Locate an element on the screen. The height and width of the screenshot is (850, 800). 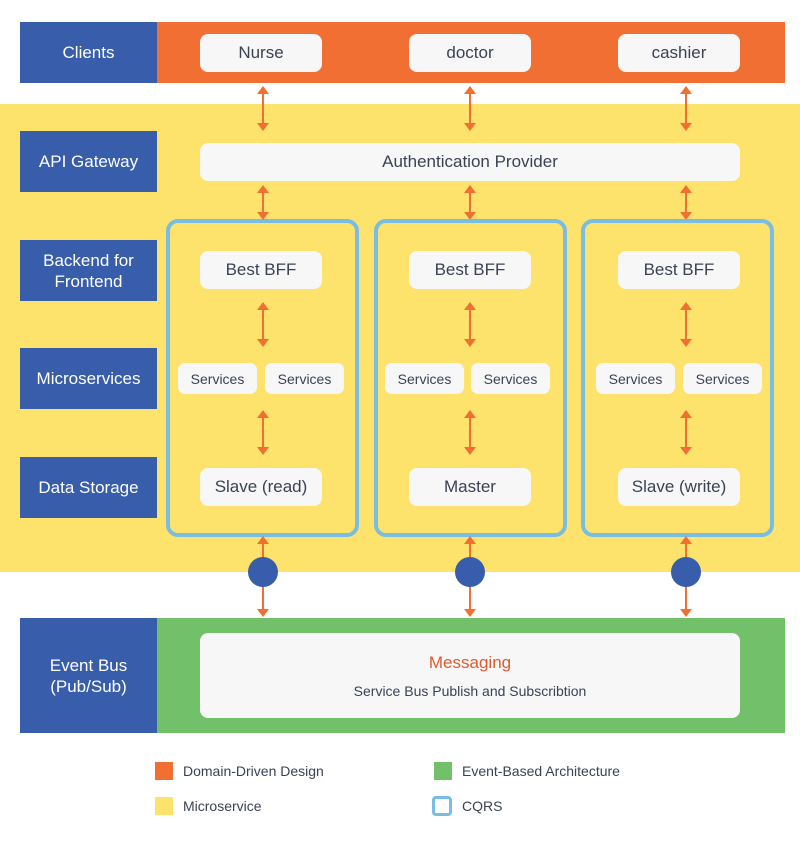
legend-item-microservice: Microservice is located at coordinates (208, 806).